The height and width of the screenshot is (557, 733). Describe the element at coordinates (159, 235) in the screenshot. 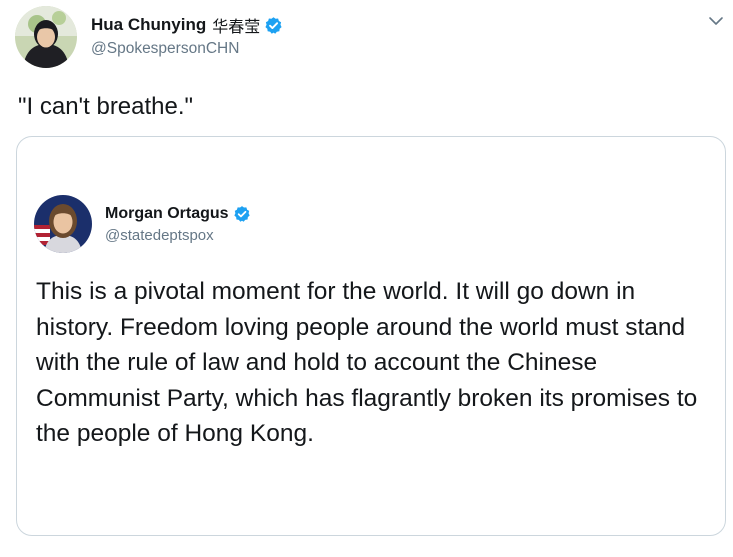

I see `quoted-author-handle: @statedeptspox` at that location.